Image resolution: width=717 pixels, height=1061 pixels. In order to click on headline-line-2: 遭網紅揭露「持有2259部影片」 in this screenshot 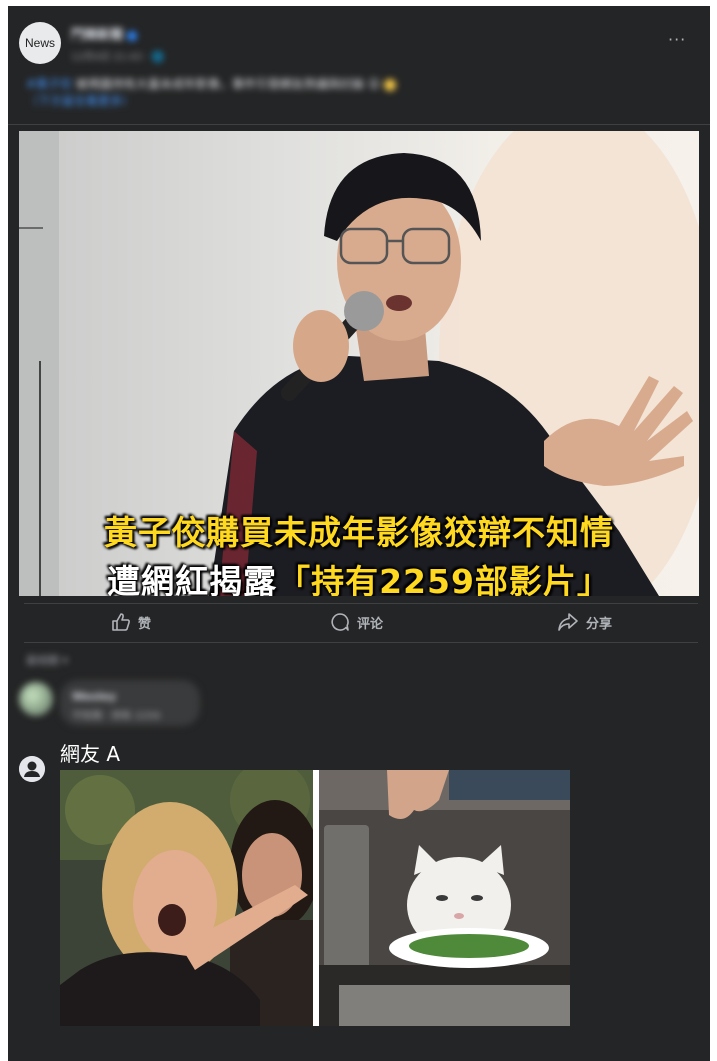, I will do `click(359, 575)`.